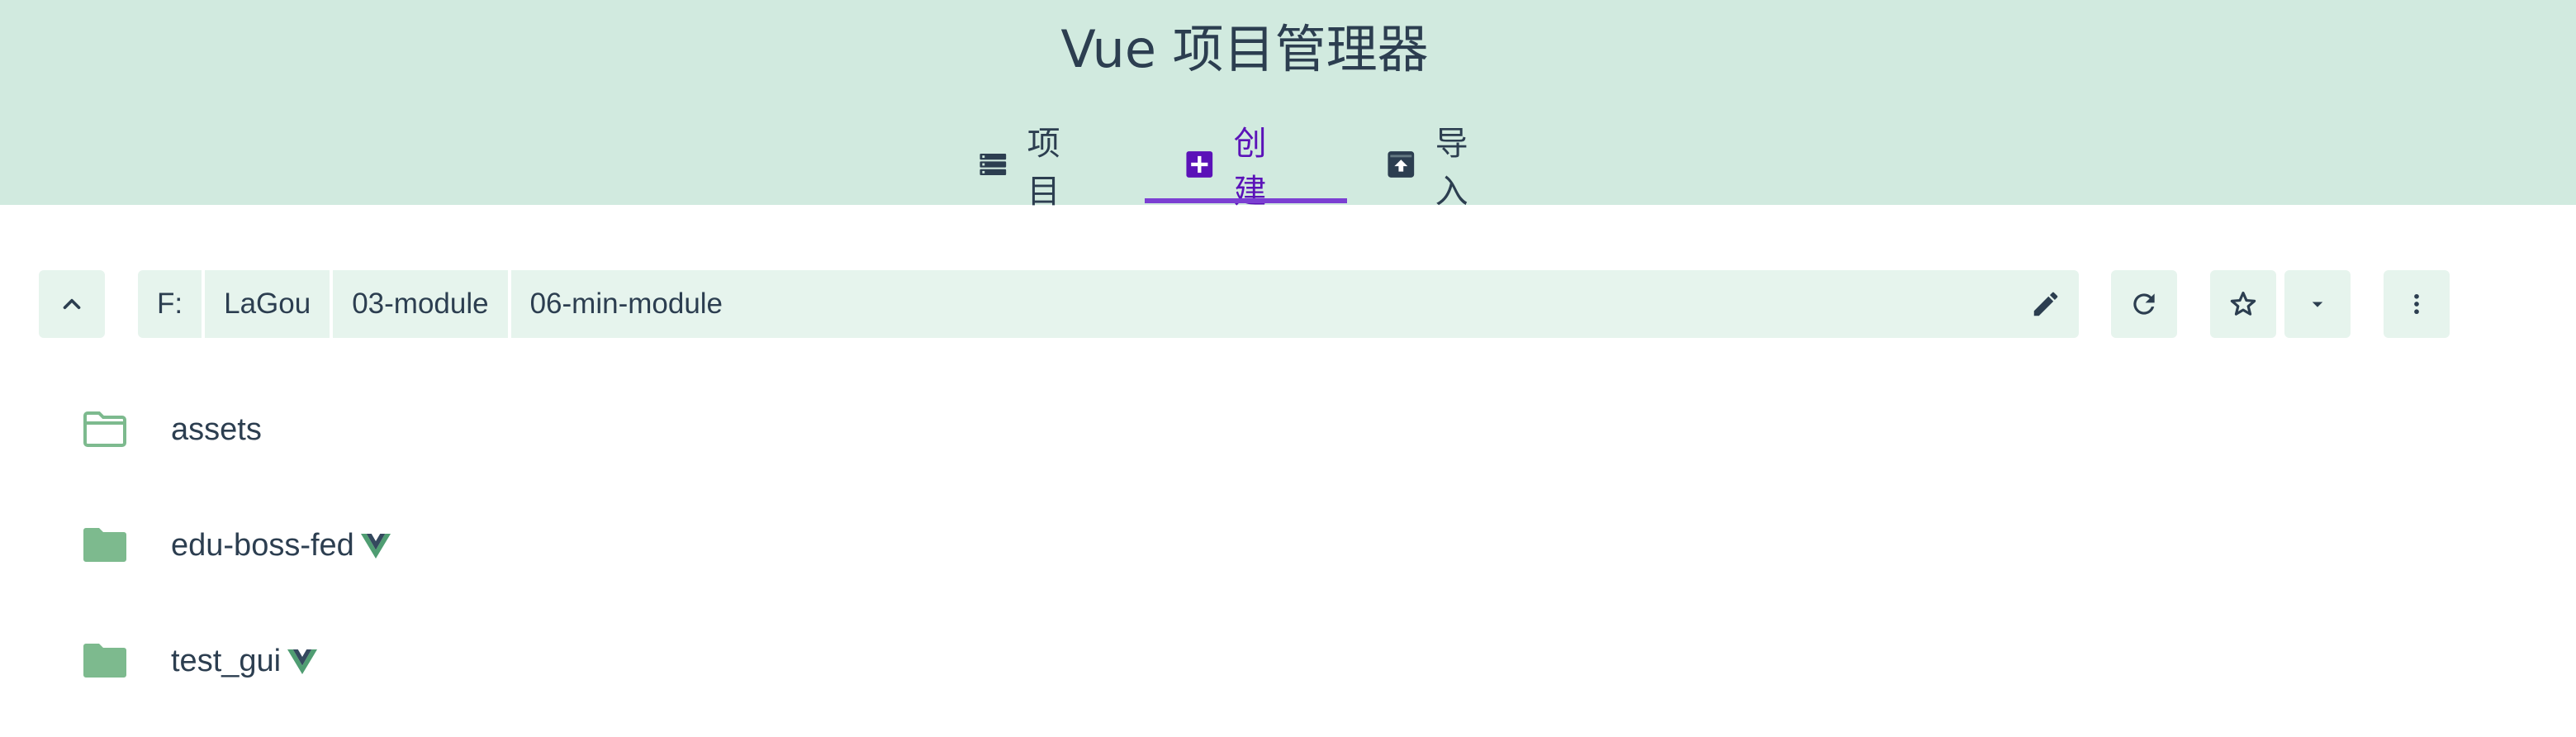 The image size is (2576, 737). Describe the element at coordinates (993, 164) in the screenshot. I see `list-icon` at that location.